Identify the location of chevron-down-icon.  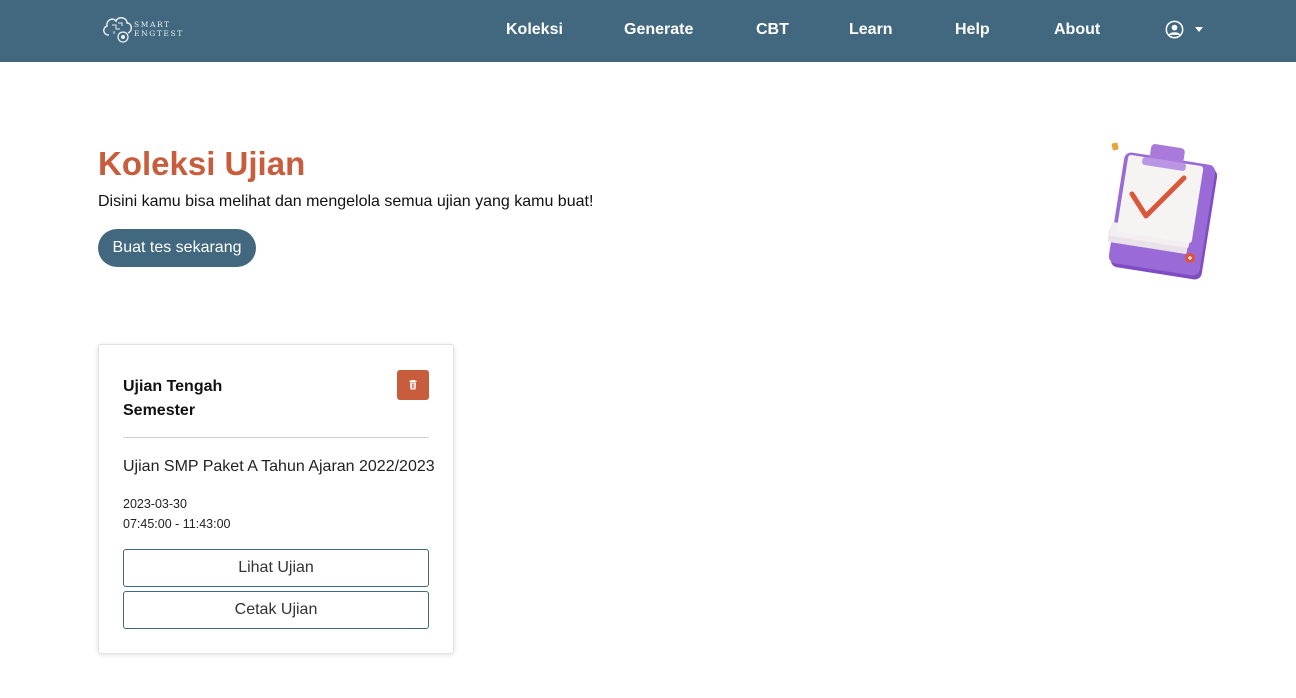
(1199, 29).